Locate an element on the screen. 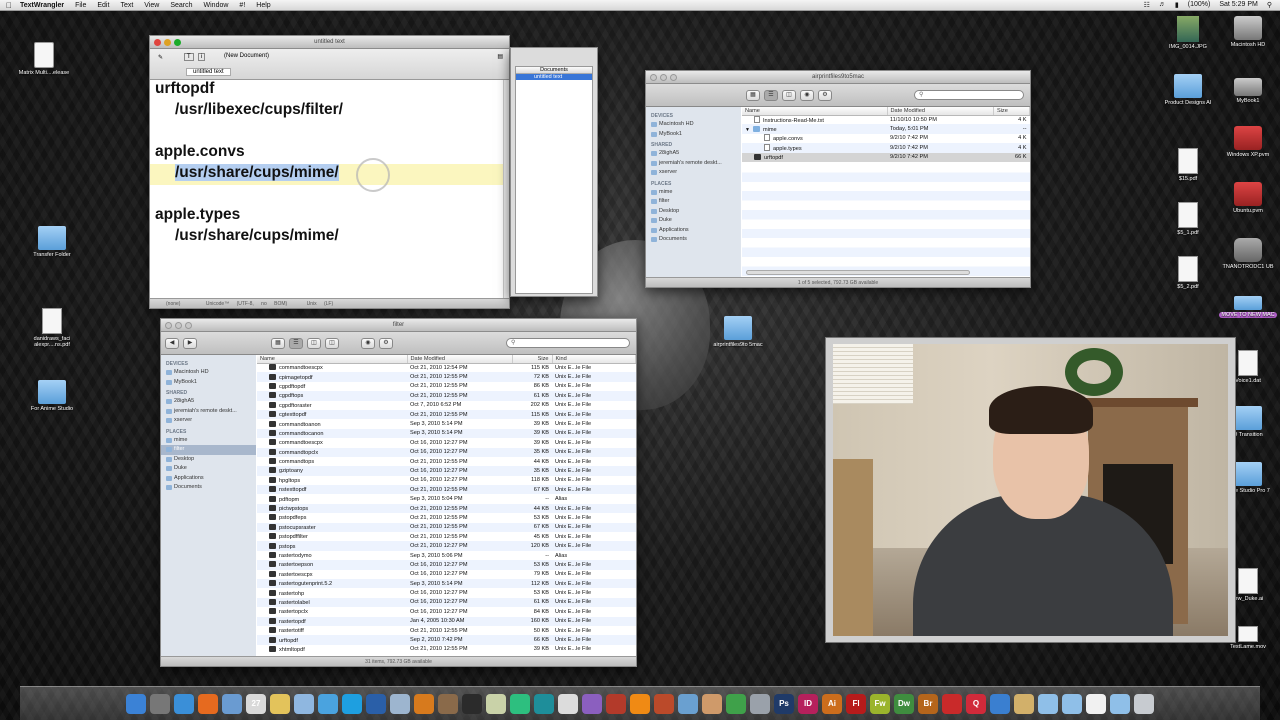 Image resolution: width=1280 pixels, height=720 pixels. menu-view: View is located at coordinates (151, 5).